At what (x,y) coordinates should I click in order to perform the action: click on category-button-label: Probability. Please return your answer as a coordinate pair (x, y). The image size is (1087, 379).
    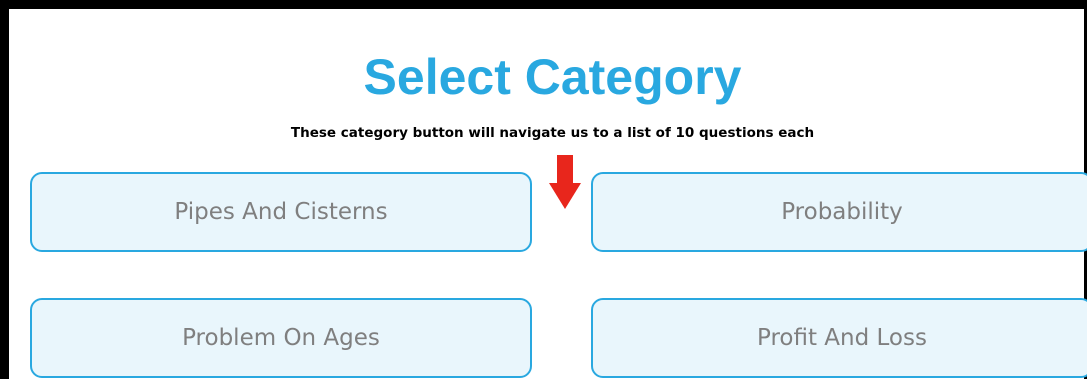
    Looking at the image, I should click on (842, 212).